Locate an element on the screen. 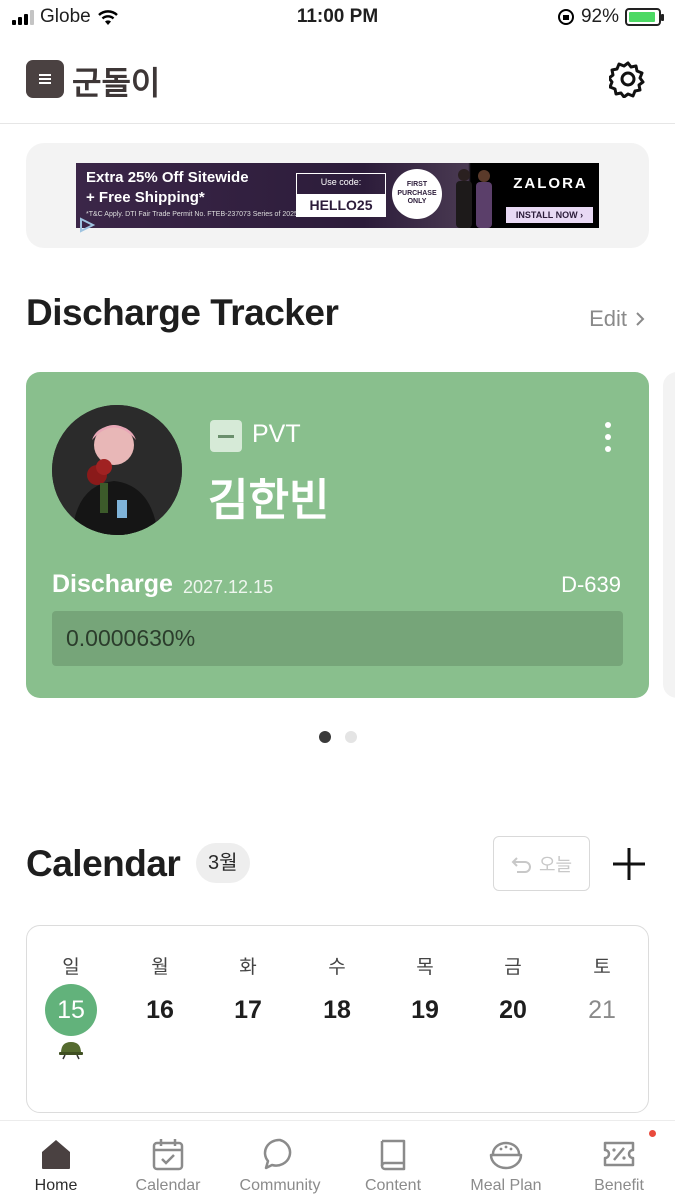  status-bar: Globe 11:00 PM 92% is located at coordinates (337, 18).